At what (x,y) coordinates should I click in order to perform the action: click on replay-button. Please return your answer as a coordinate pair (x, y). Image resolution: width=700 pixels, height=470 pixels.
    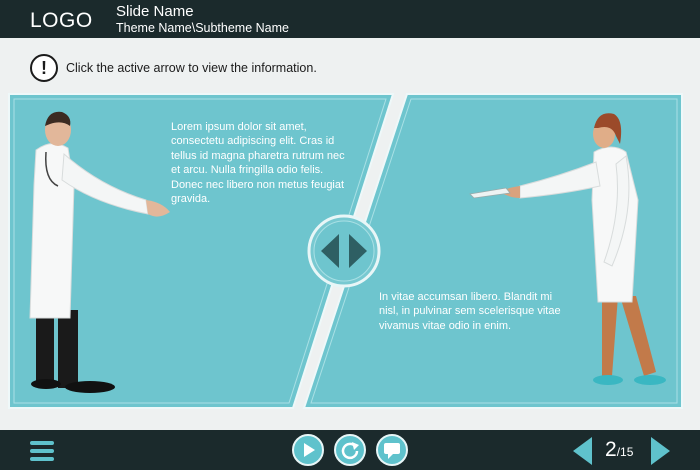
    Looking at the image, I should click on (350, 450).